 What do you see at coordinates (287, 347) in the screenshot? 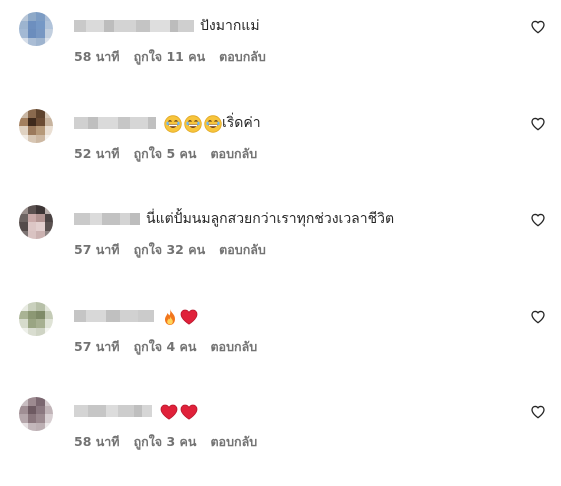
I see `comment-meta: 57 นาที ถูกใจ 4 คน ตอบกลับ` at bounding box center [287, 347].